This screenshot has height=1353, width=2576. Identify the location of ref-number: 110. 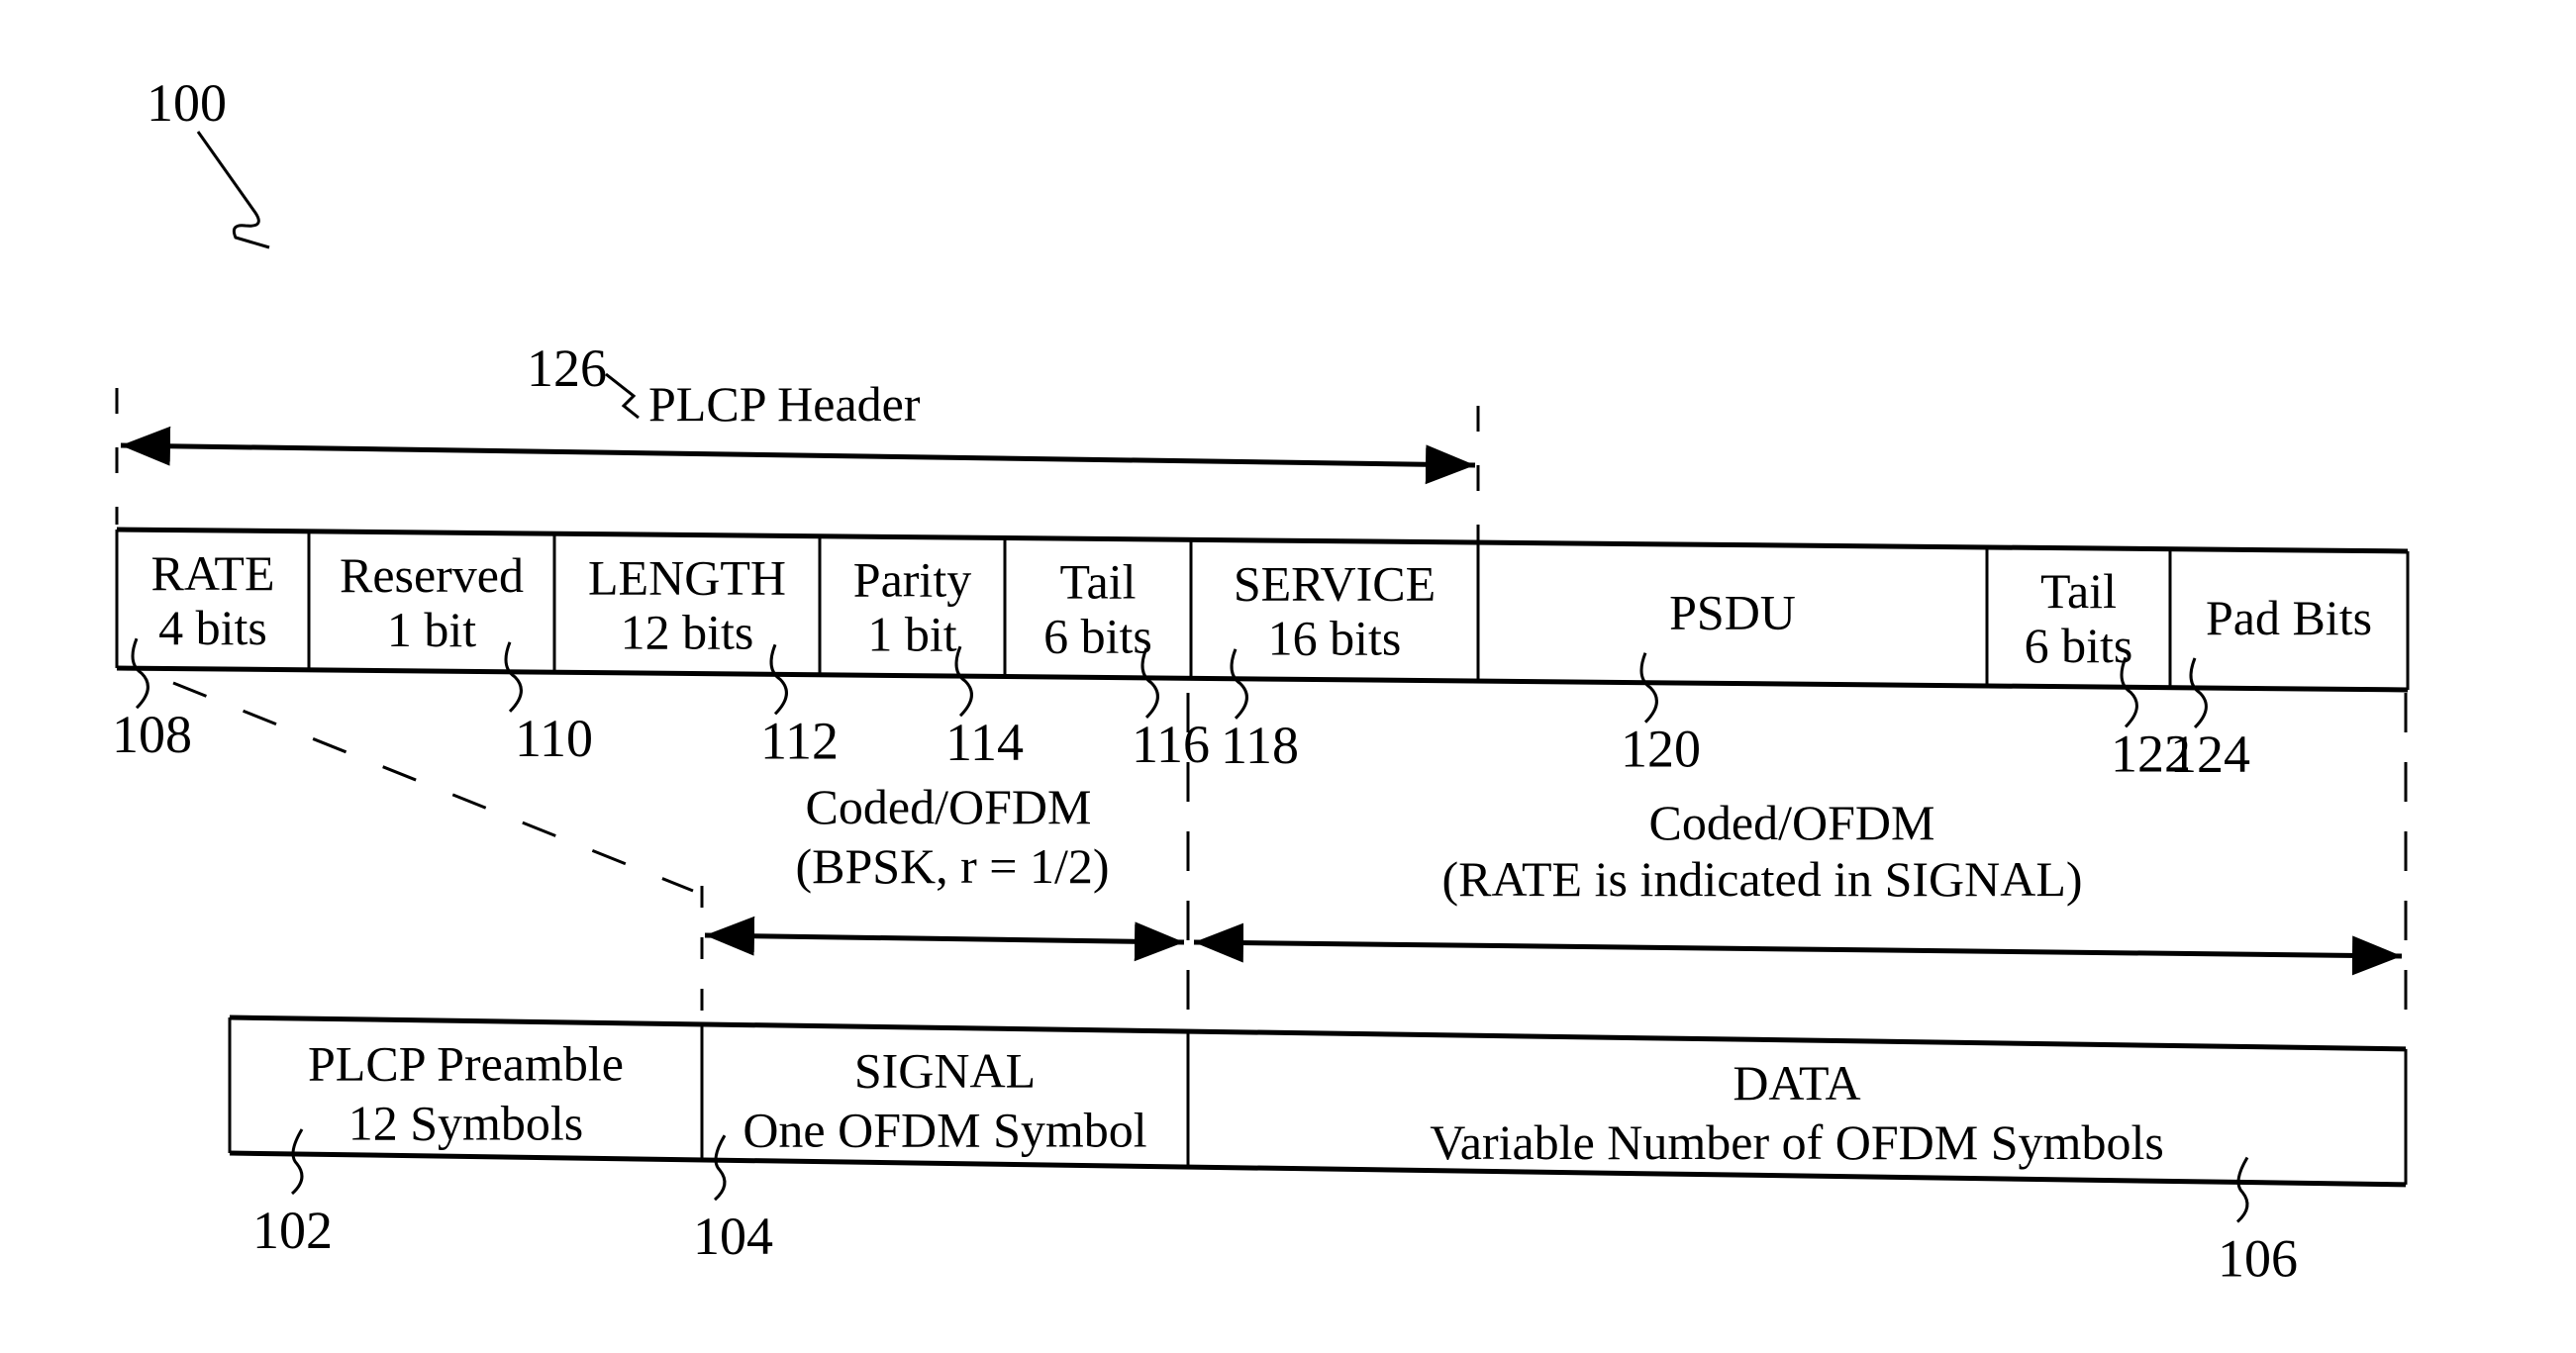
(554, 738).